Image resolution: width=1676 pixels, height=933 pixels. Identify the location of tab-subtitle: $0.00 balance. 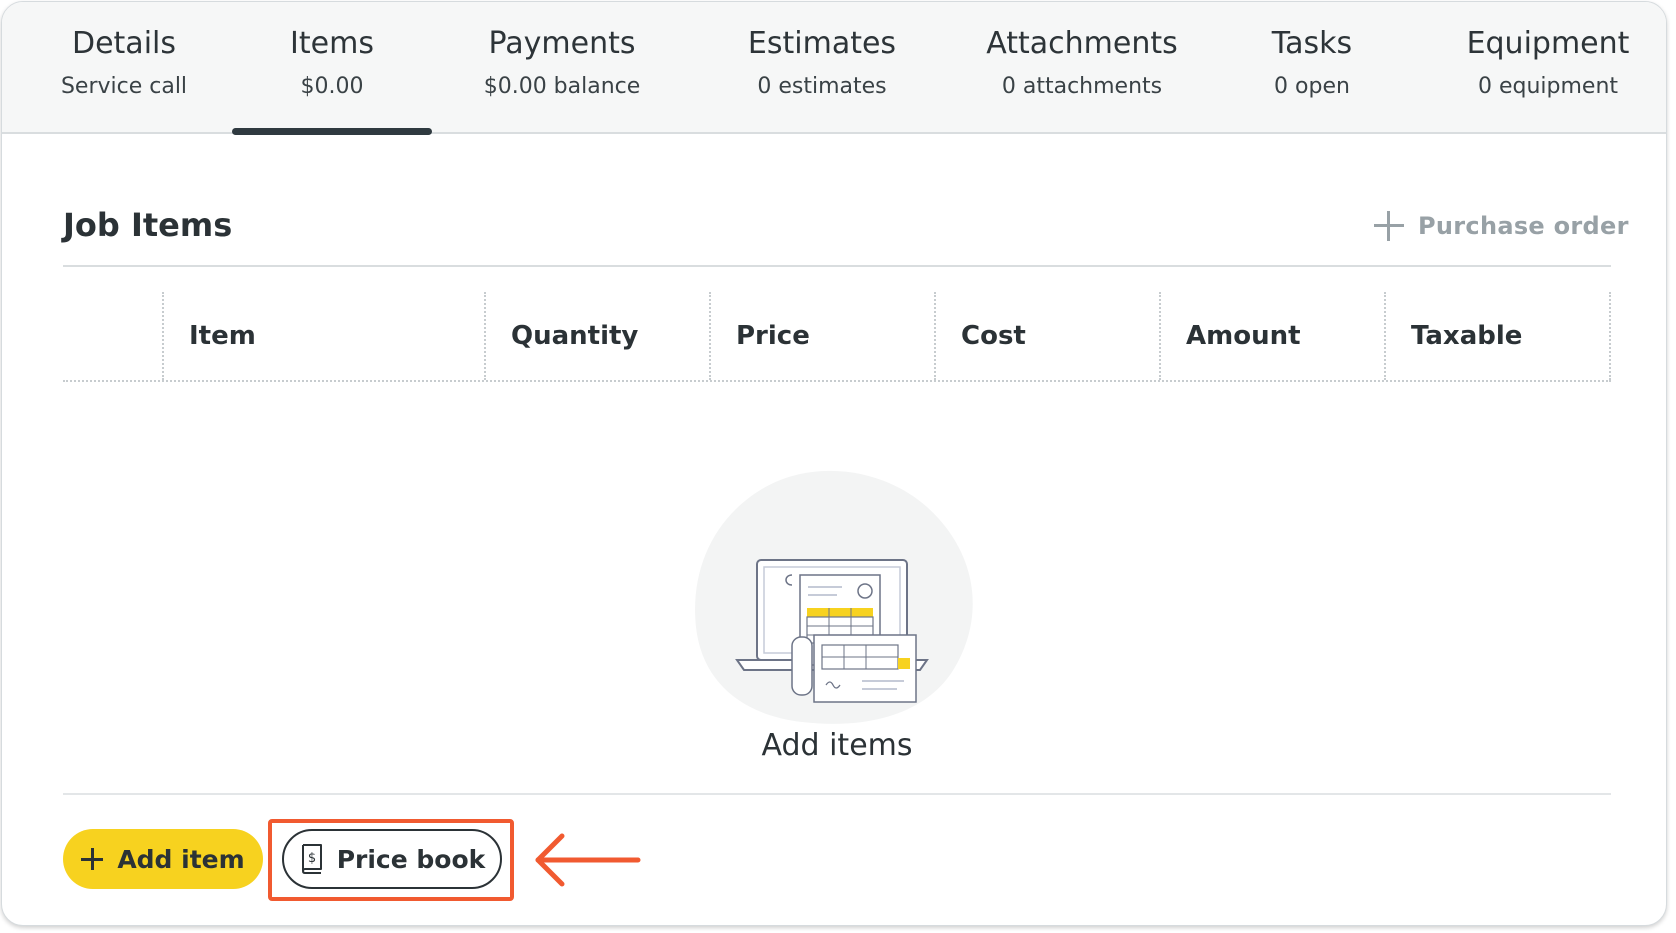
(562, 86).